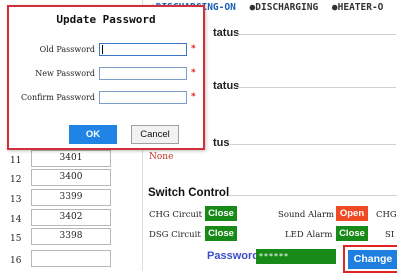  Describe the element at coordinates (193, 97) in the screenshot. I see `confirm-password-required-marker: *` at that location.